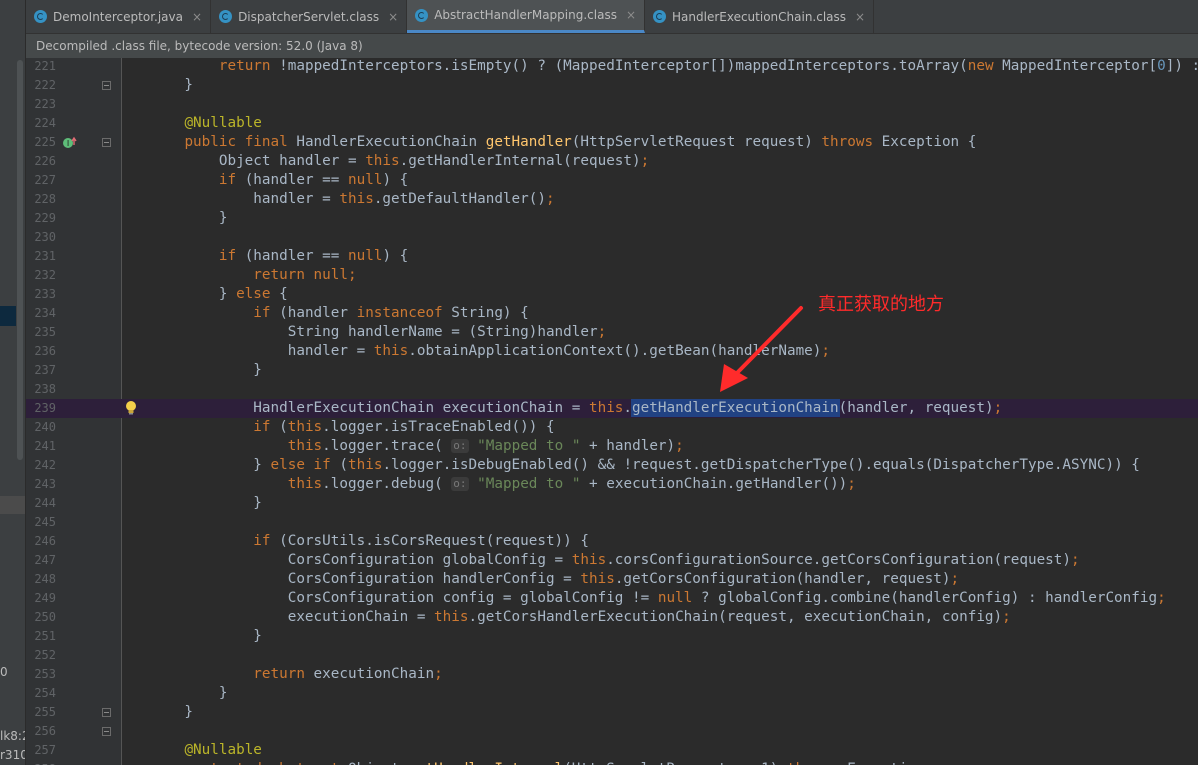  I want to click on editor-tab-label: DemoInterceptor.java, so click(118, 16).